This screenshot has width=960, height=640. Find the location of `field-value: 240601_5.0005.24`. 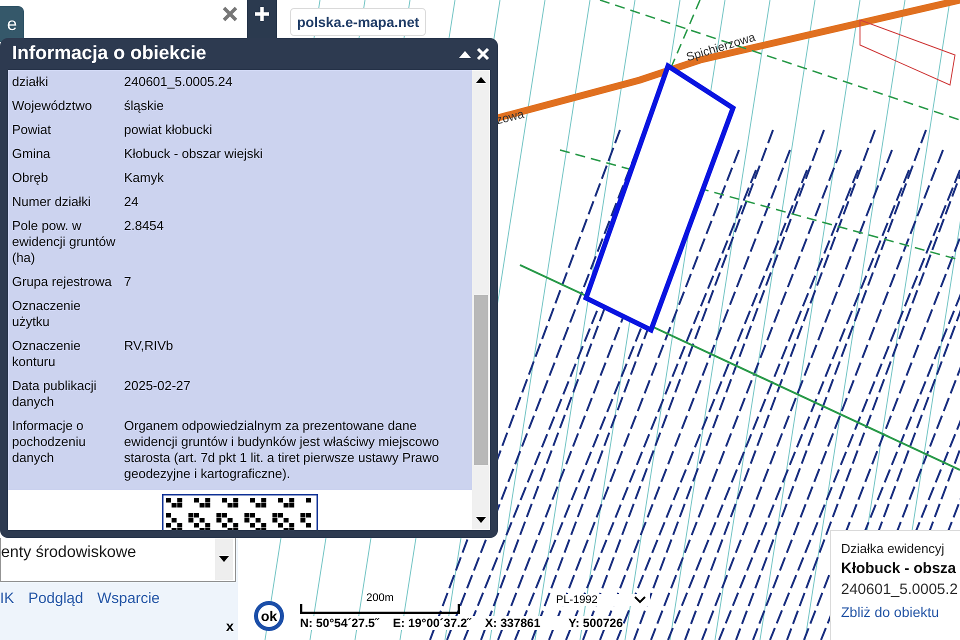

field-value: 240601_5.0005.24 is located at coordinates (179, 82).